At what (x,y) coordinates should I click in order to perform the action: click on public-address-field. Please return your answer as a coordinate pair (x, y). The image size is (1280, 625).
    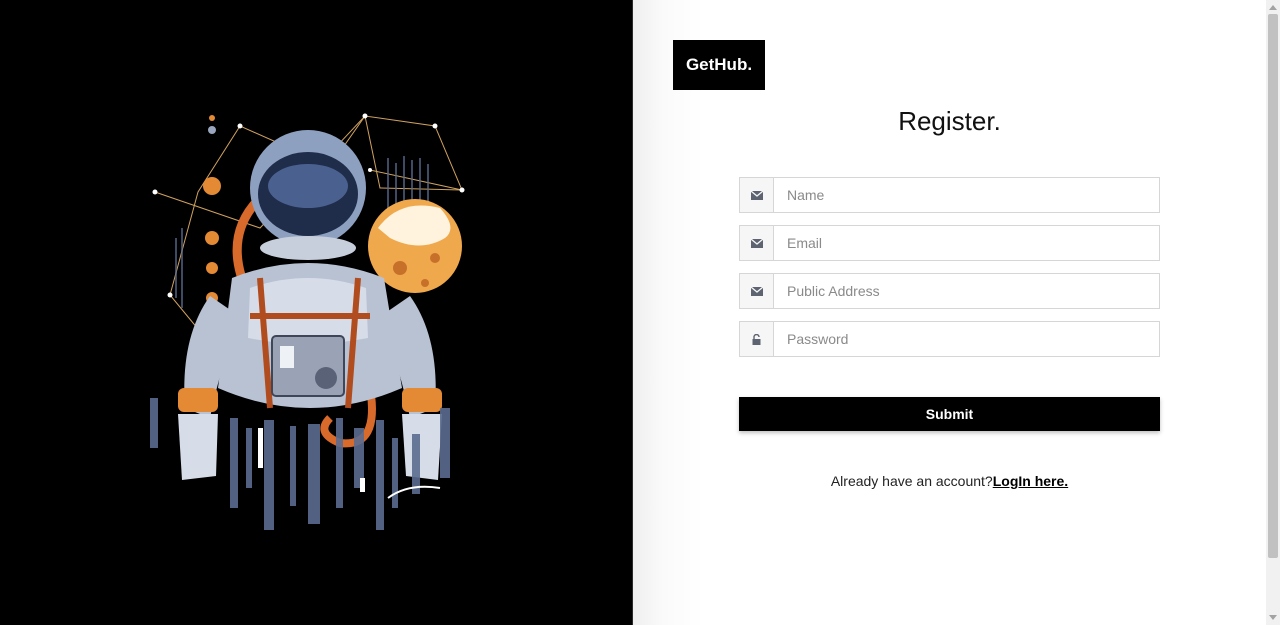
    Looking at the image, I should click on (949, 291).